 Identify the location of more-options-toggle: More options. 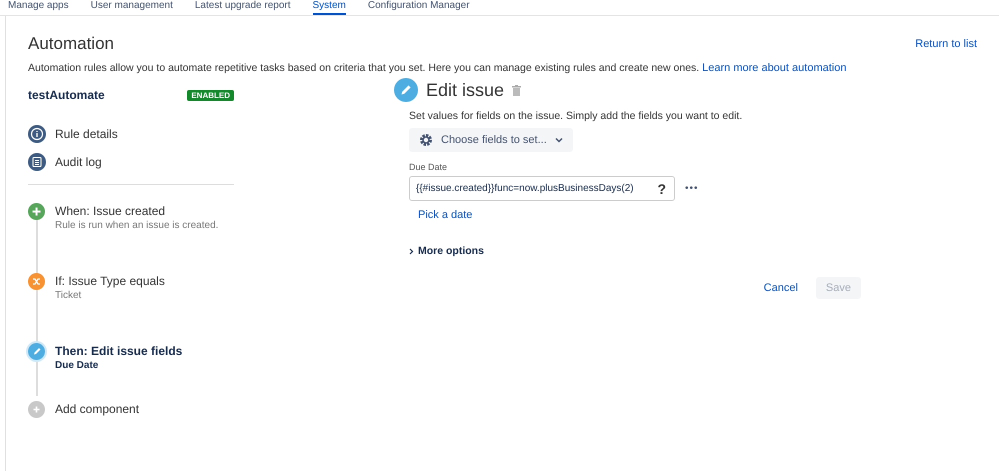
(641, 251).